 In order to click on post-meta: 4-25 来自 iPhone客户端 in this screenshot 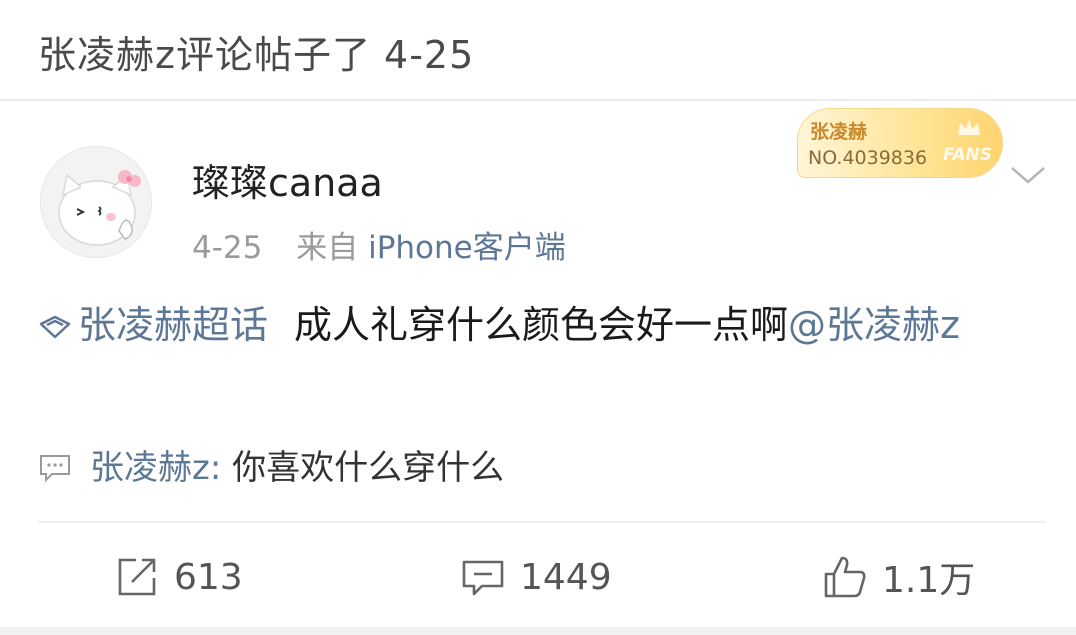, I will do `click(379, 244)`.